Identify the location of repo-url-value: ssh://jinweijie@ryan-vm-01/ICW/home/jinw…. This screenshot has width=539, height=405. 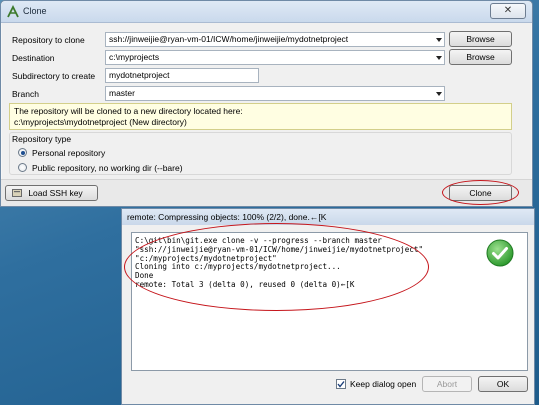
(229, 39).